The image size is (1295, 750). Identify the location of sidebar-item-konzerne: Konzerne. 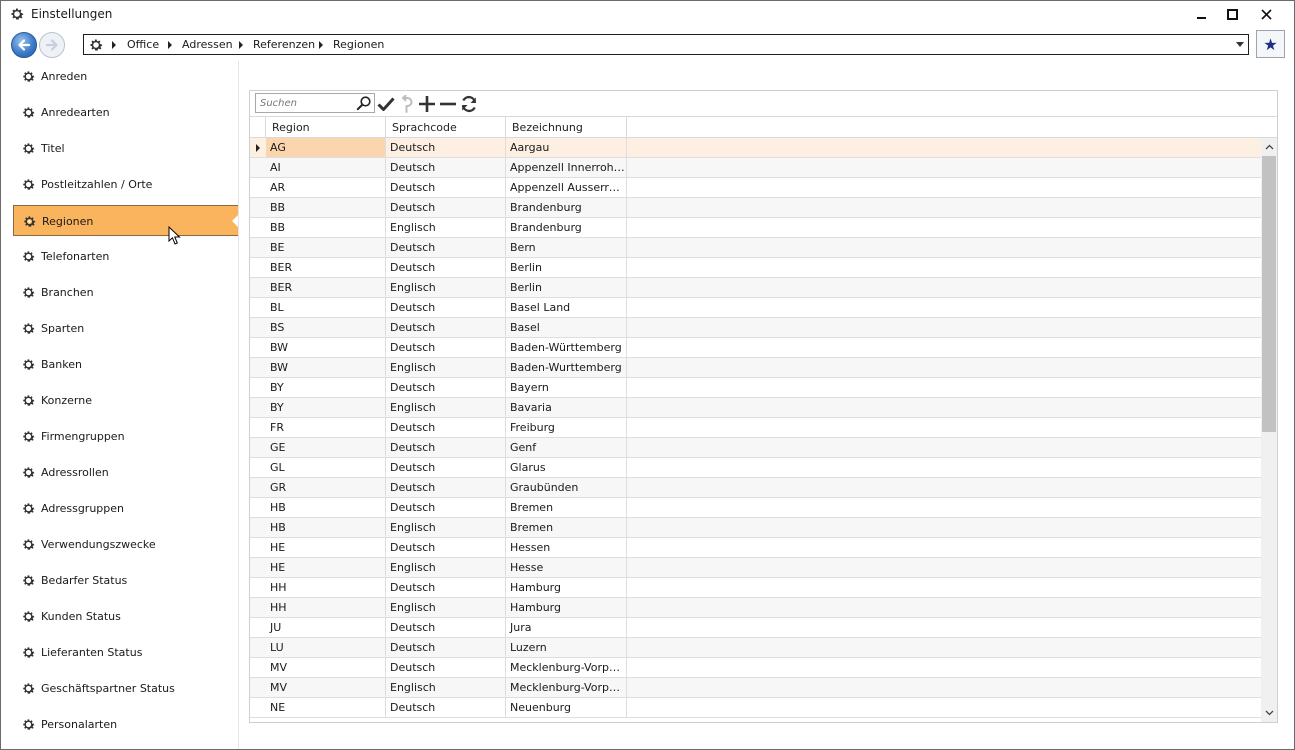
(126, 400).